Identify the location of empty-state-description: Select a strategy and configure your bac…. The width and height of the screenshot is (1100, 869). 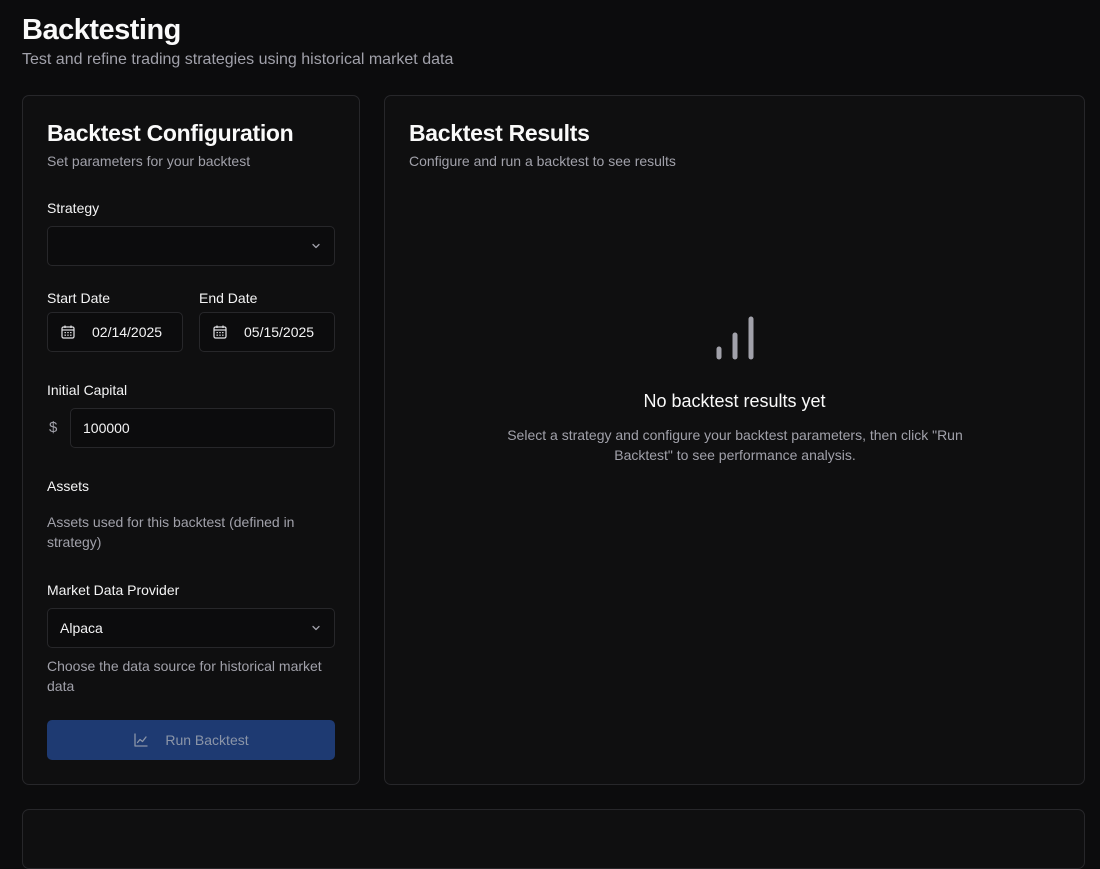
(735, 445).